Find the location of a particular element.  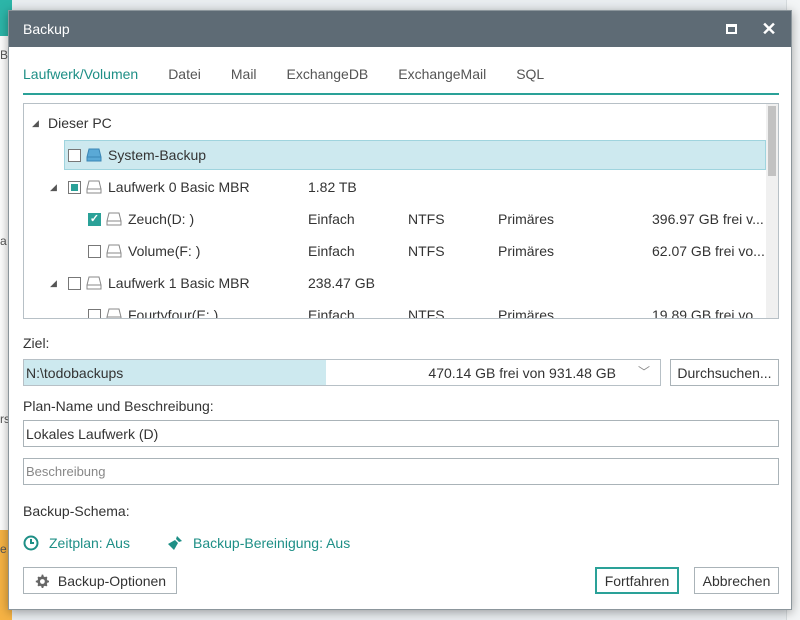

tree-row-name: Laufwerk 0 Basic MBR is located at coordinates (179, 187).